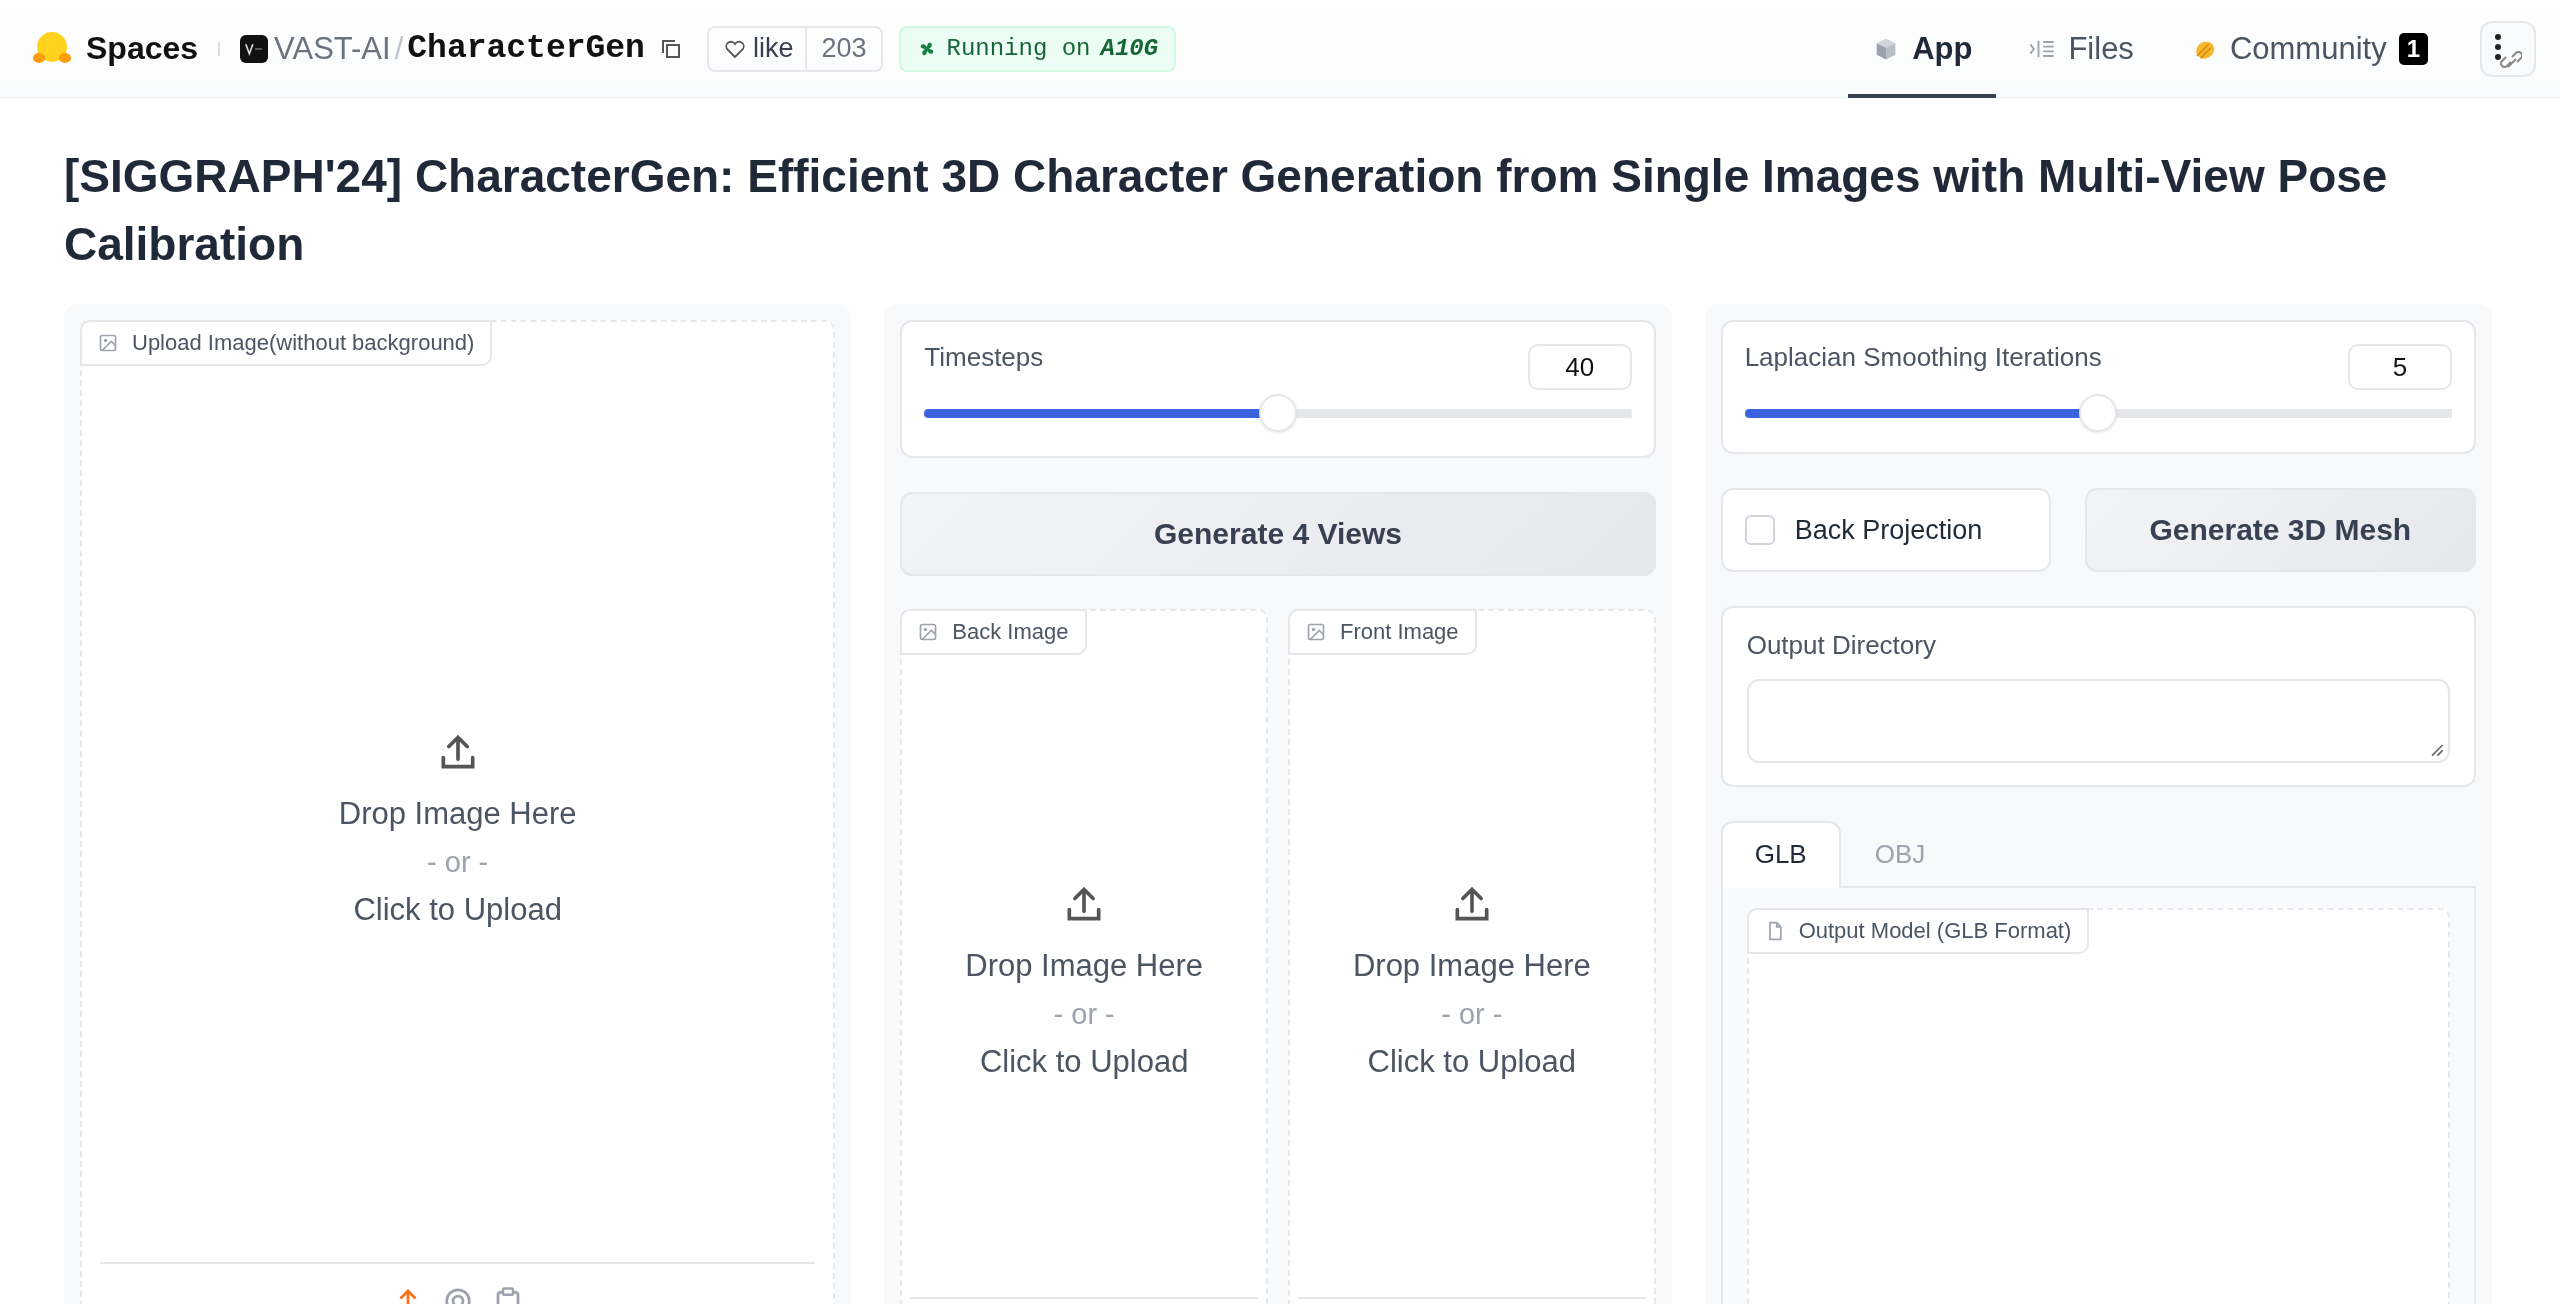  What do you see at coordinates (254, 48) in the screenshot?
I see `org-logo-icon` at bounding box center [254, 48].